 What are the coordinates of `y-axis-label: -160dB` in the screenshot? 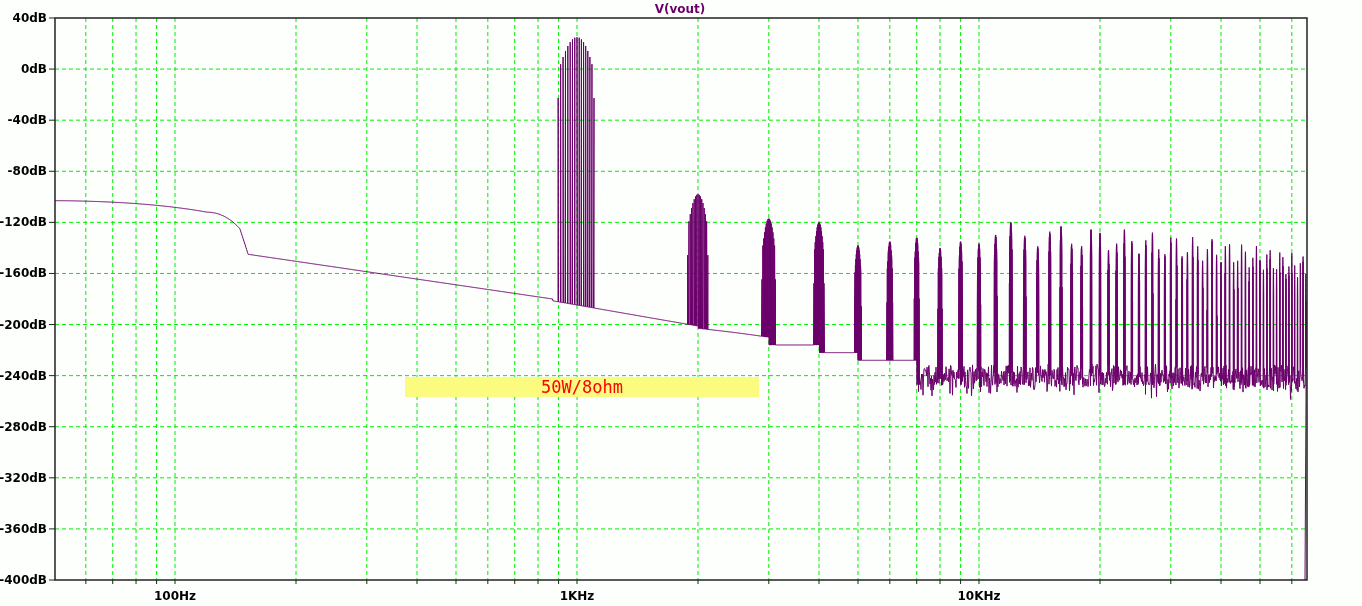 It's located at (23, 273).